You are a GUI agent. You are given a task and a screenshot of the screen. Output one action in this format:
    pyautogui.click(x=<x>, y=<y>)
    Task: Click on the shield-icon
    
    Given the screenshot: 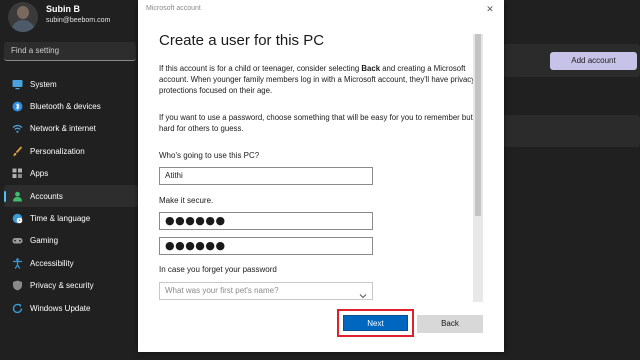 What is the action you would take?
    pyautogui.click(x=17, y=285)
    